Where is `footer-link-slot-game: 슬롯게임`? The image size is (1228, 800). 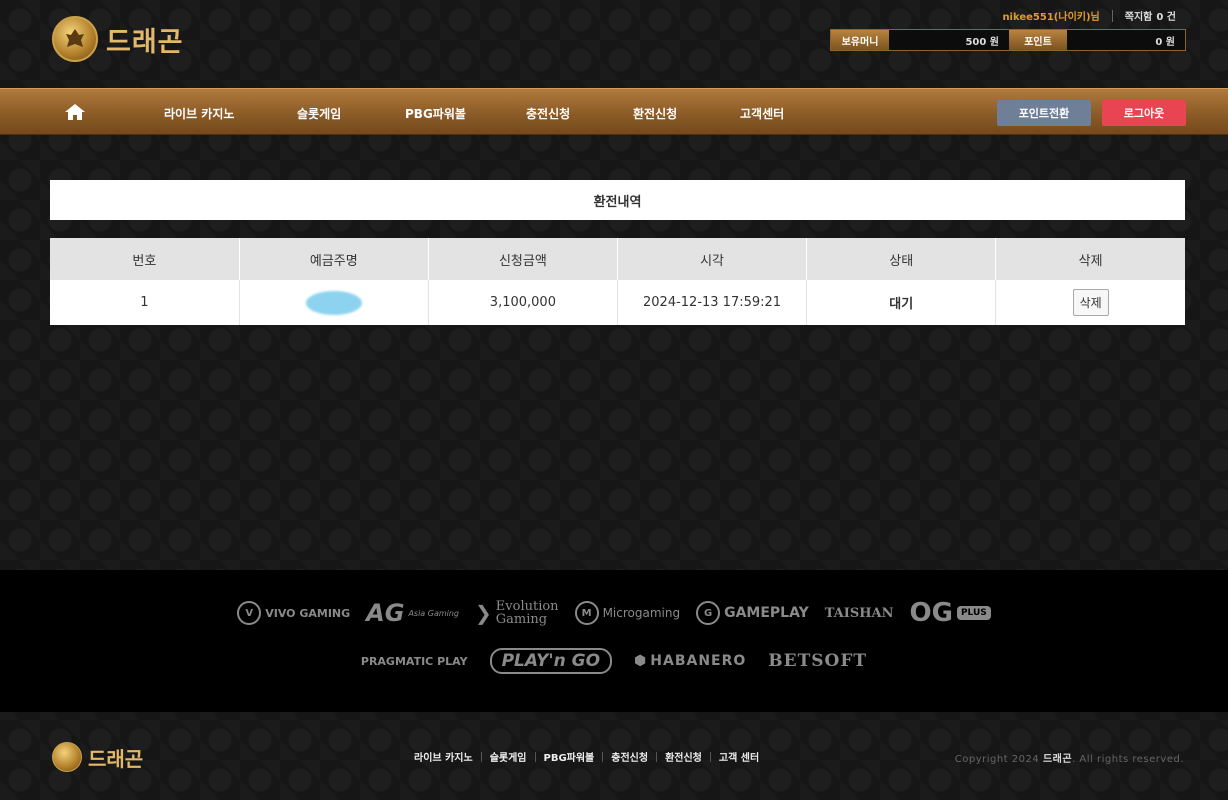
footer-link-slot-game: 슬롯게임 is located at coordinates (508, 756).